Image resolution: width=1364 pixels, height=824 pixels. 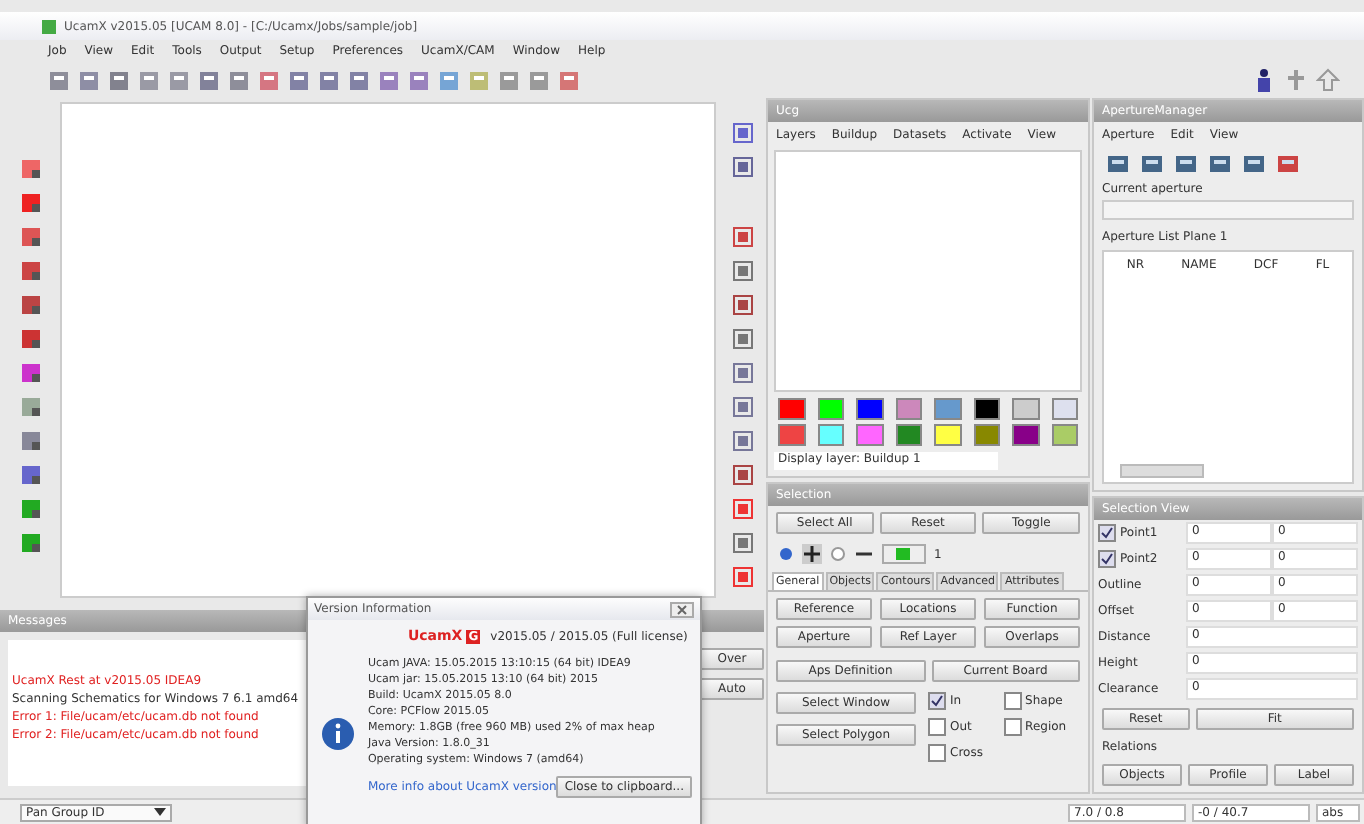 What do you see at coordinates (1228, 210) in the screenshot?
I see `current-aperture-field` at bounding box center [1228, 210].